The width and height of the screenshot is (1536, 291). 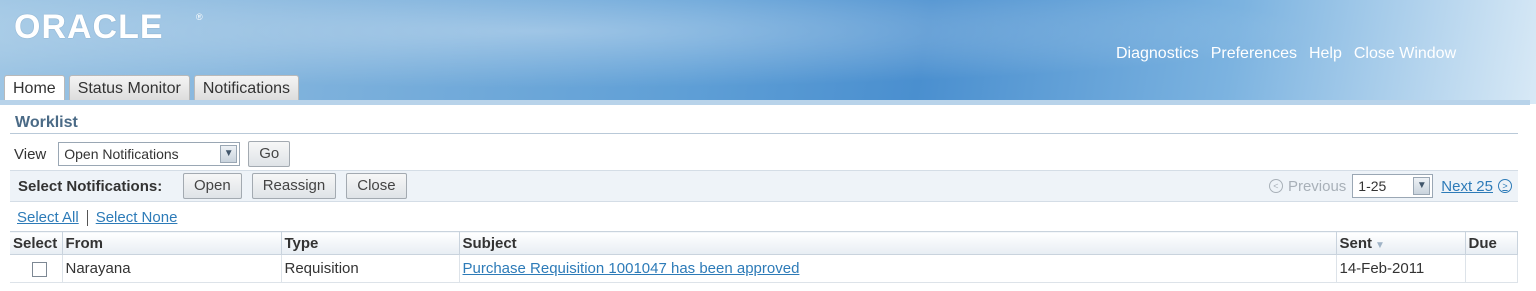 What do you see at coordinates (1491, 268) in the screenshot?
I see `due-cell` at bounding box center [1491, 268].